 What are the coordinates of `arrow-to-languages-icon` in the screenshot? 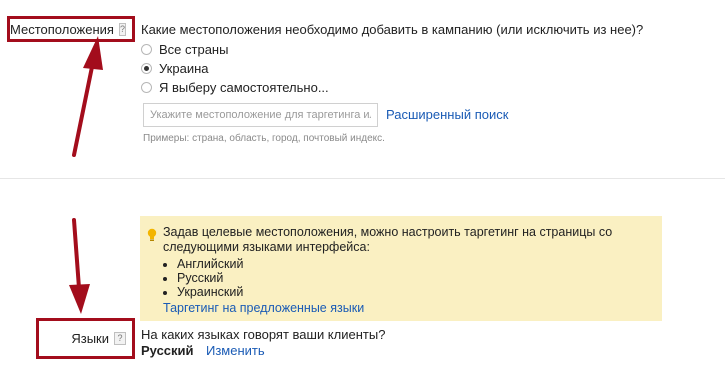 It's located at (79, 266).